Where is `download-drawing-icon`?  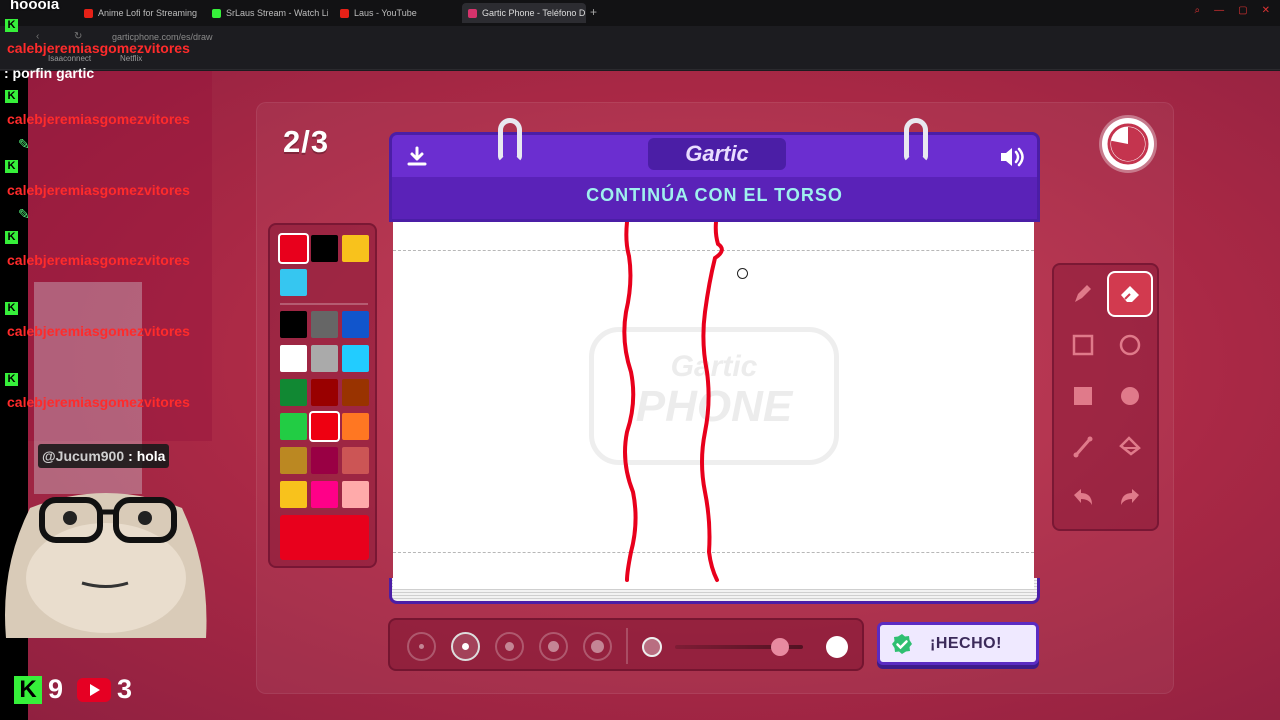
download-drawing-icon is located at coordinates (417, 157).